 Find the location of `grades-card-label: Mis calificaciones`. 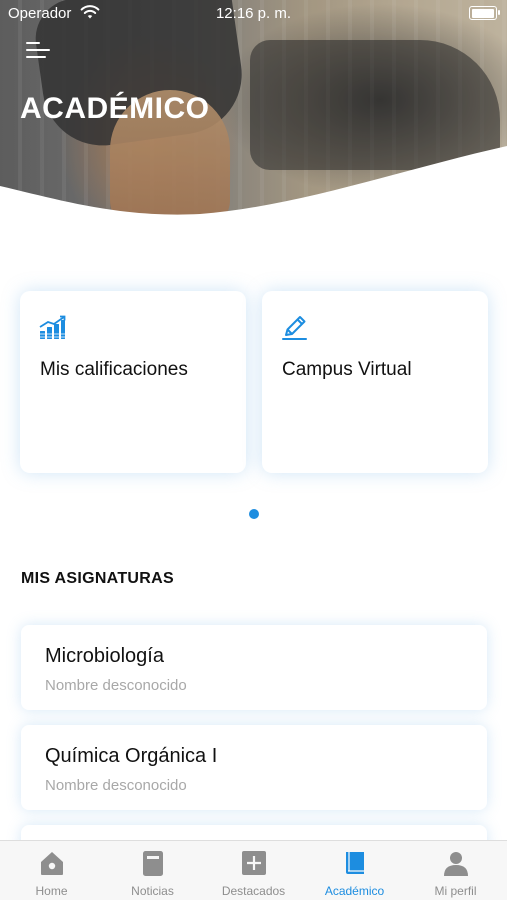

grades-card-label: Mis calificaciones is located at coordinates (114, 369).